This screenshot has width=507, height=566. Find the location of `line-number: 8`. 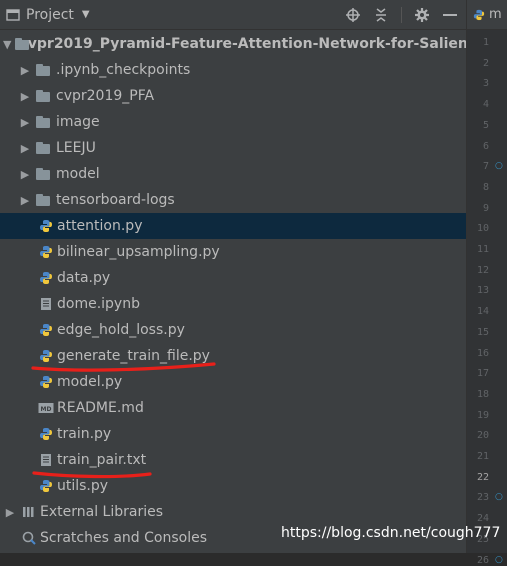

line-number: 8 is located at coordinates (485, 187).